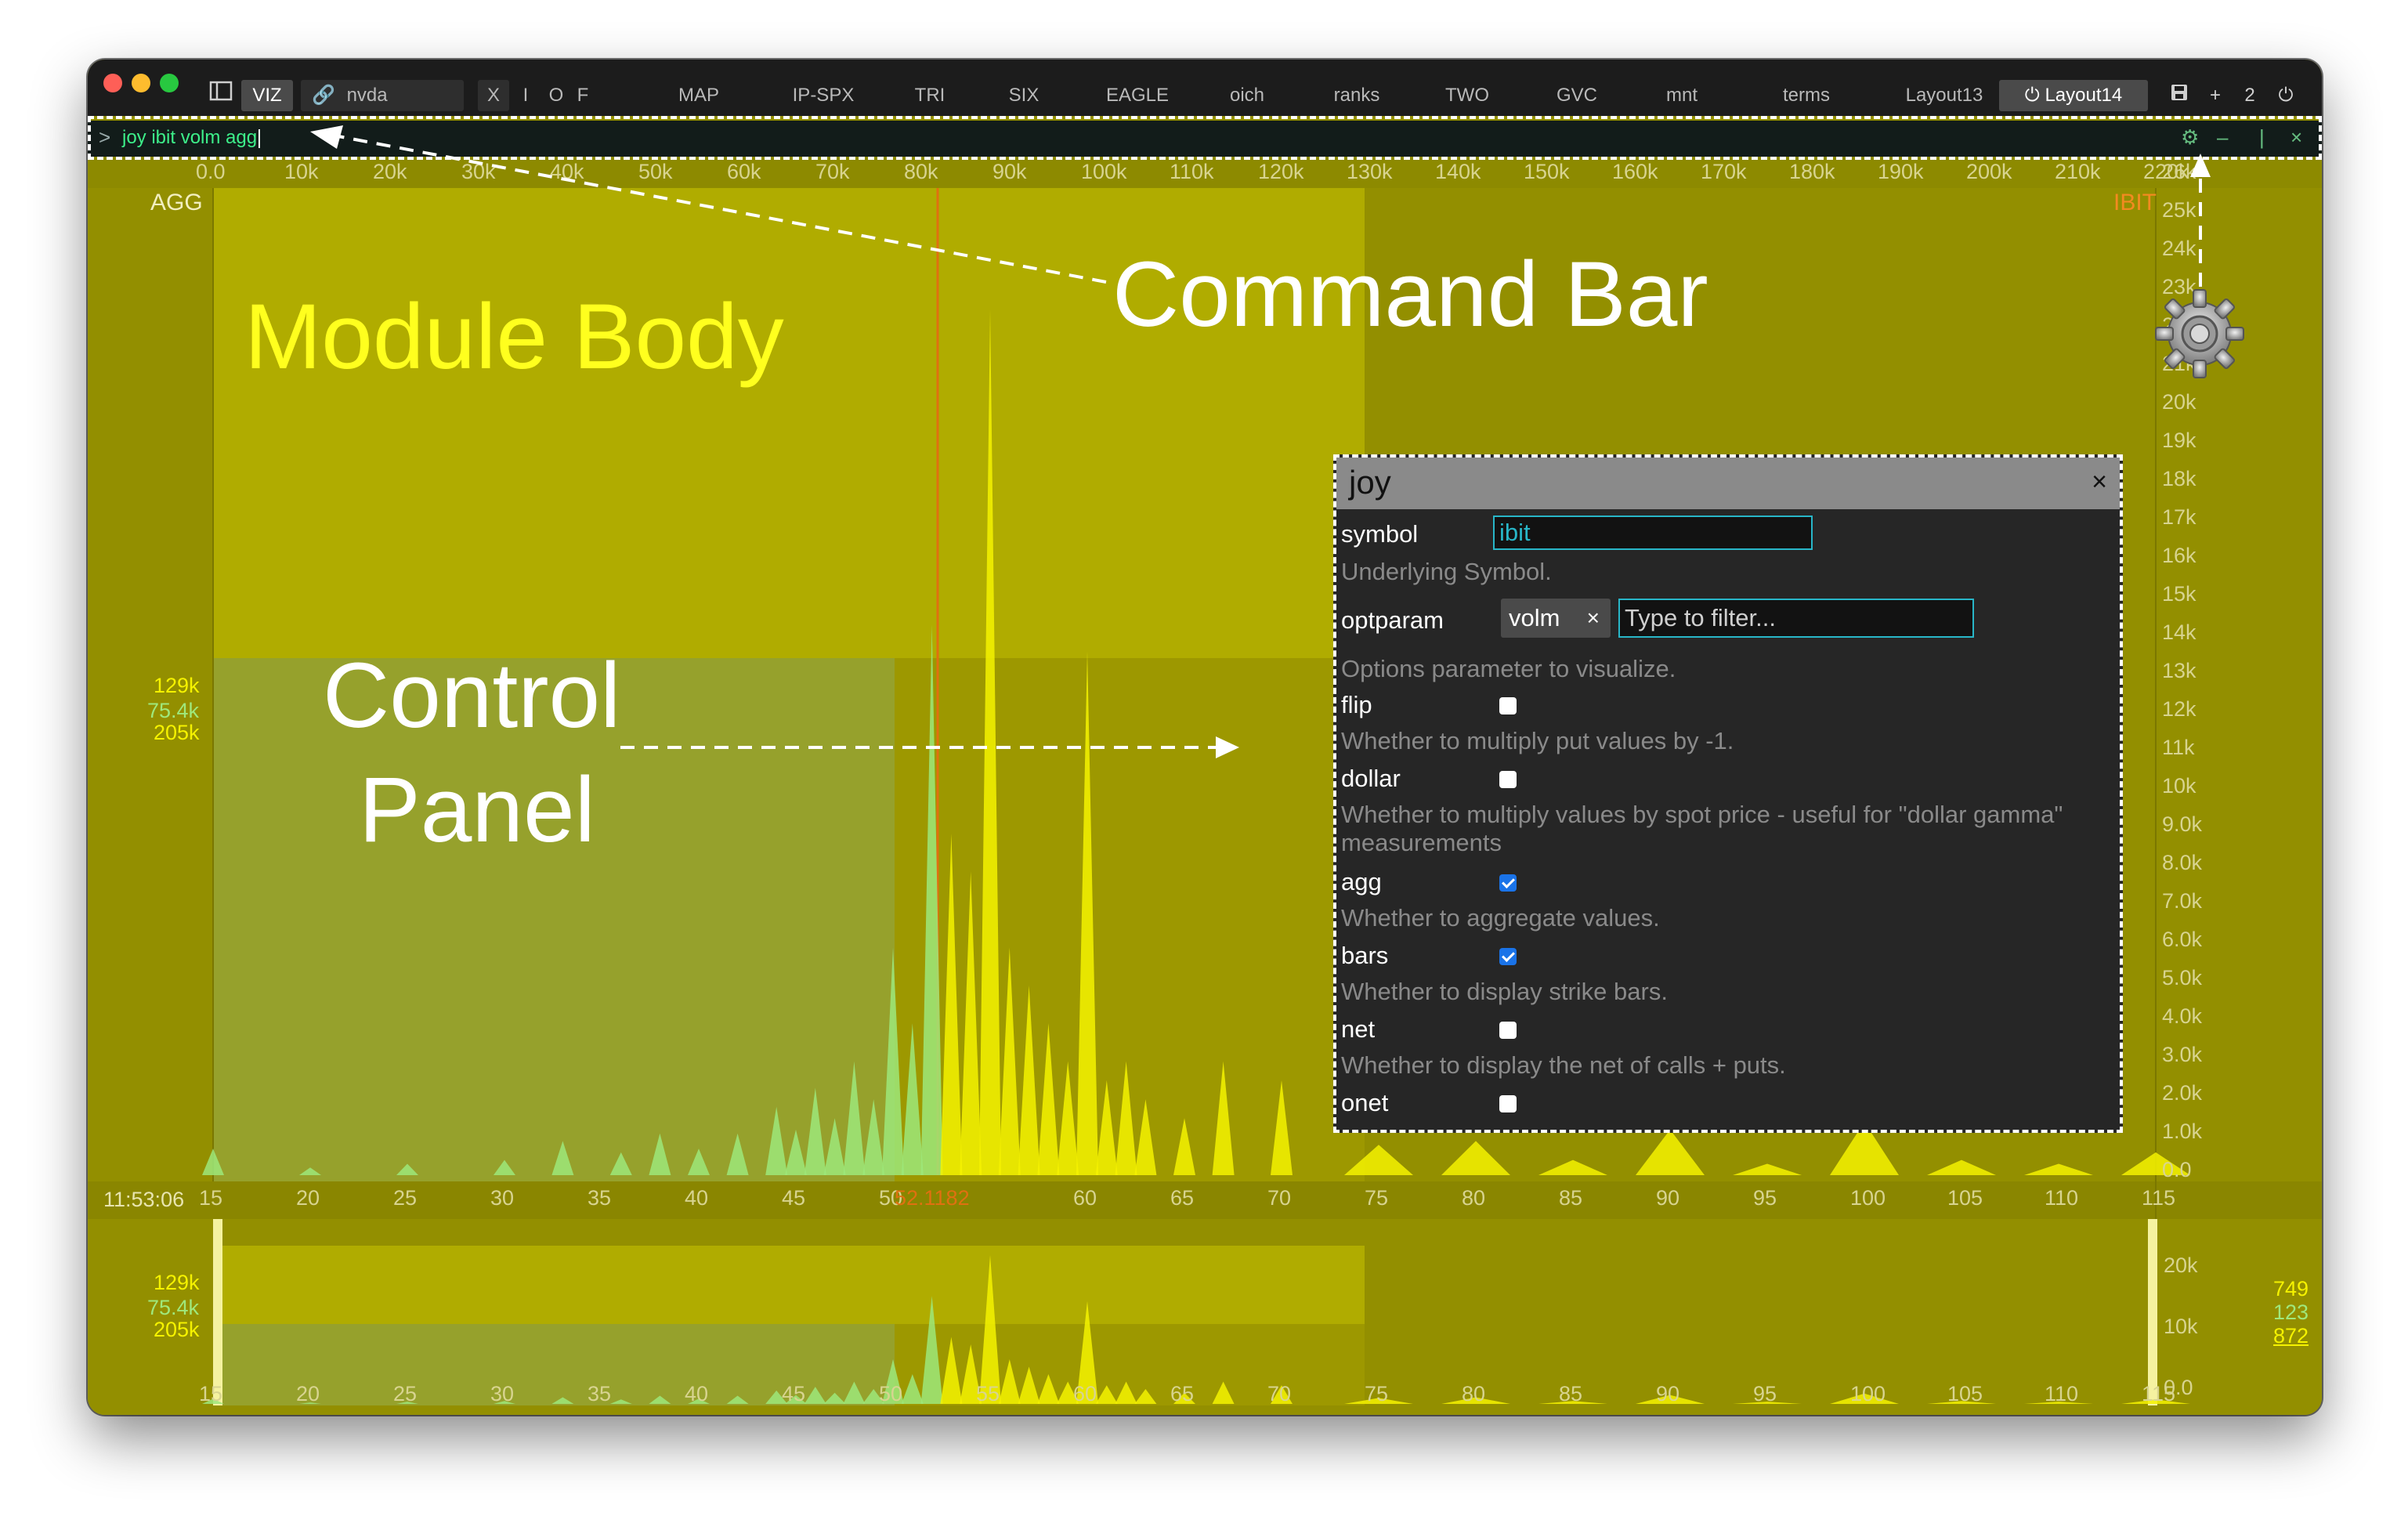  What do you see at coordinates (1370, 171) in the screenshot?
I see `top-x-tick: 130k` at bounding box center [1370, 171].